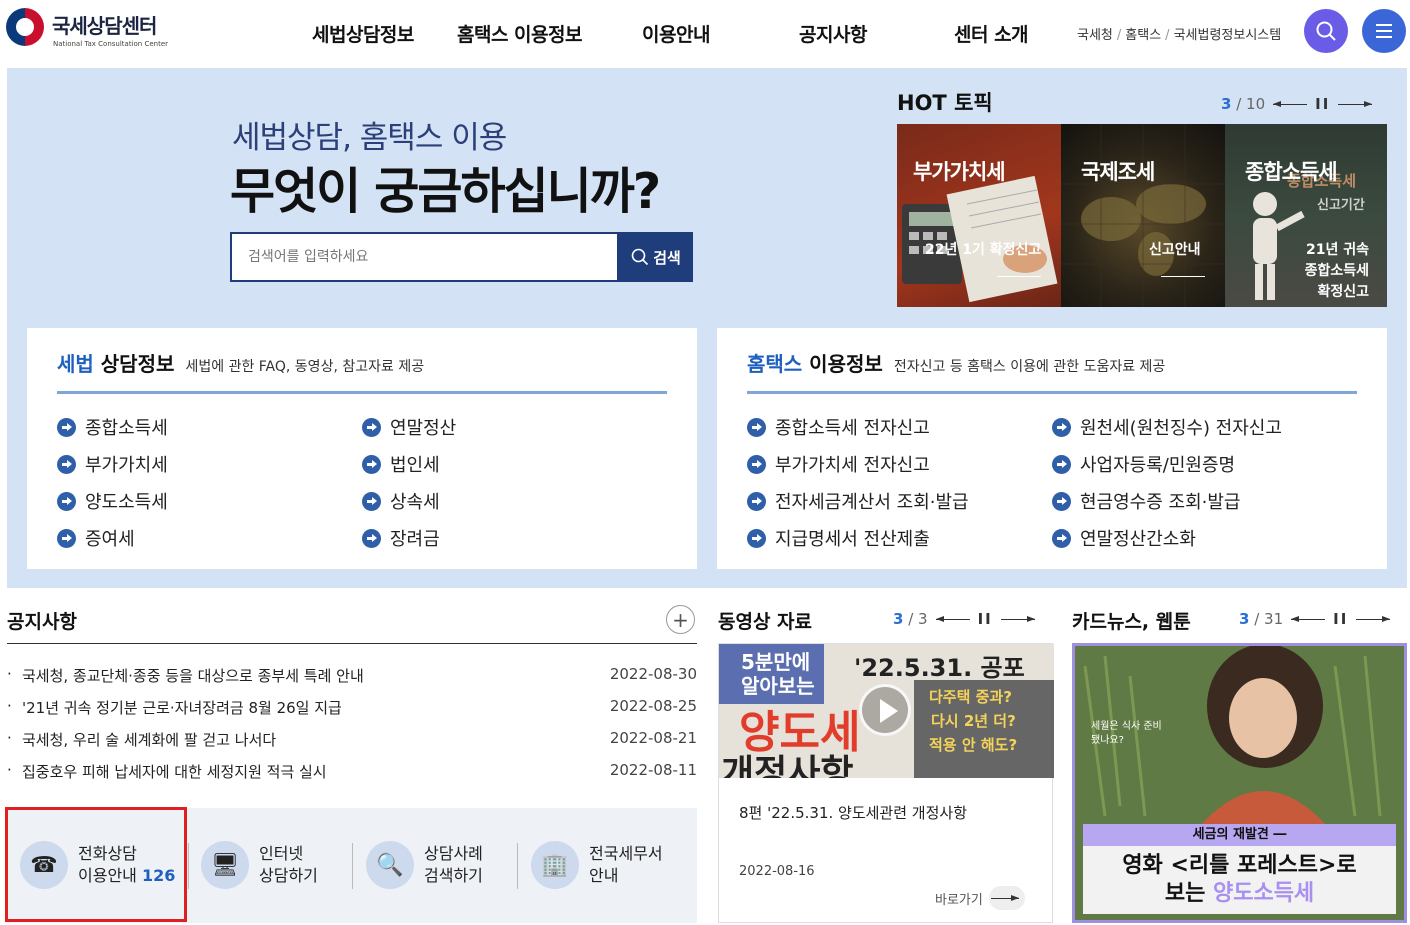 This screenshot has height=925, width=1410. I want to click on tax-link-vat: 부가가치세, so click(112, 464).